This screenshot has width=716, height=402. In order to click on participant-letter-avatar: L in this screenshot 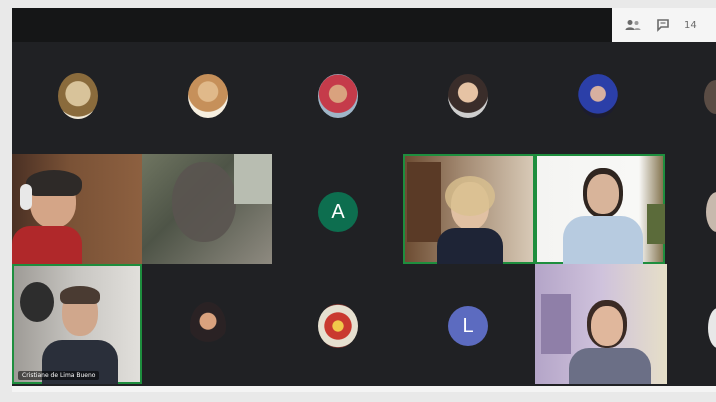, I will do `click(468, 326)`.